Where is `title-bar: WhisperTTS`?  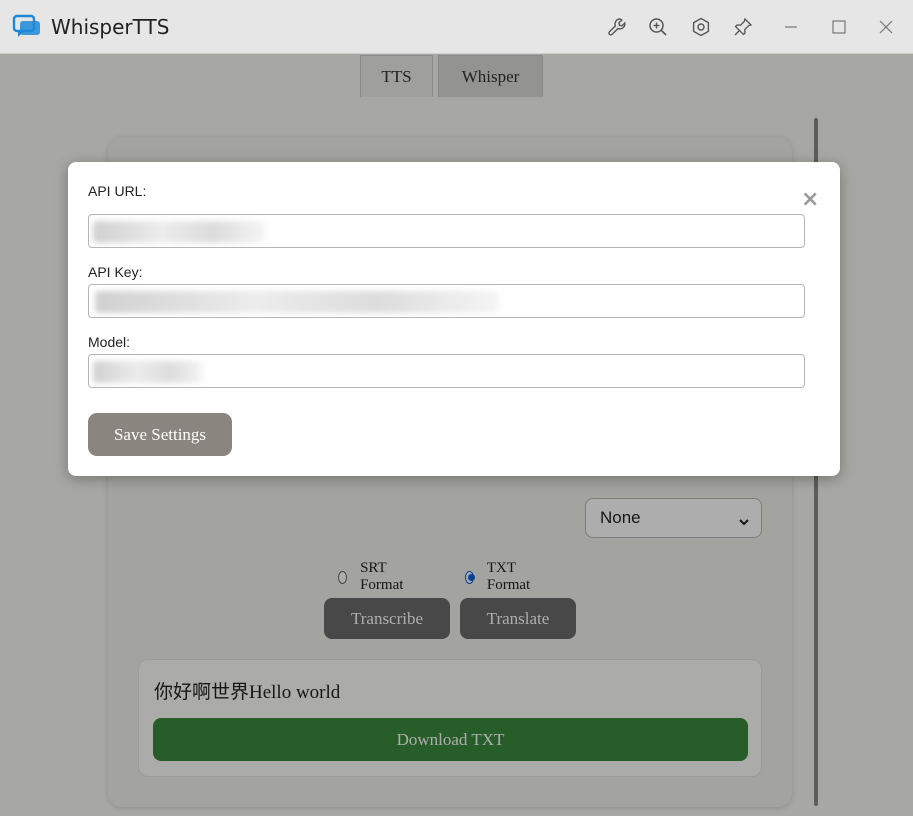 title-bar: WhisperTTS is located at coordinates (456, 27).